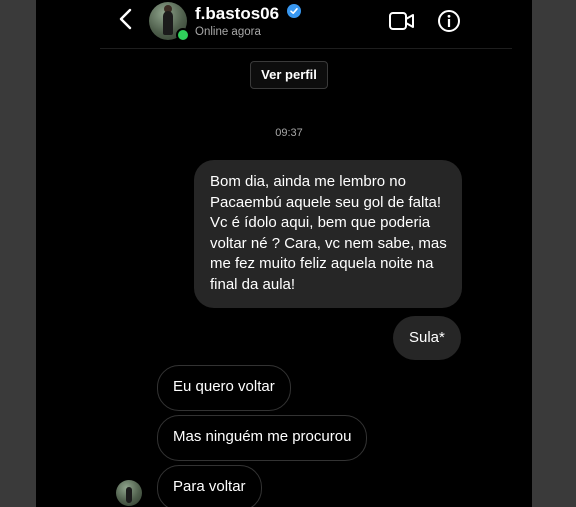 This screenshot has height=507, width=576. I want to click on video-call-icon, so click(402, 21).